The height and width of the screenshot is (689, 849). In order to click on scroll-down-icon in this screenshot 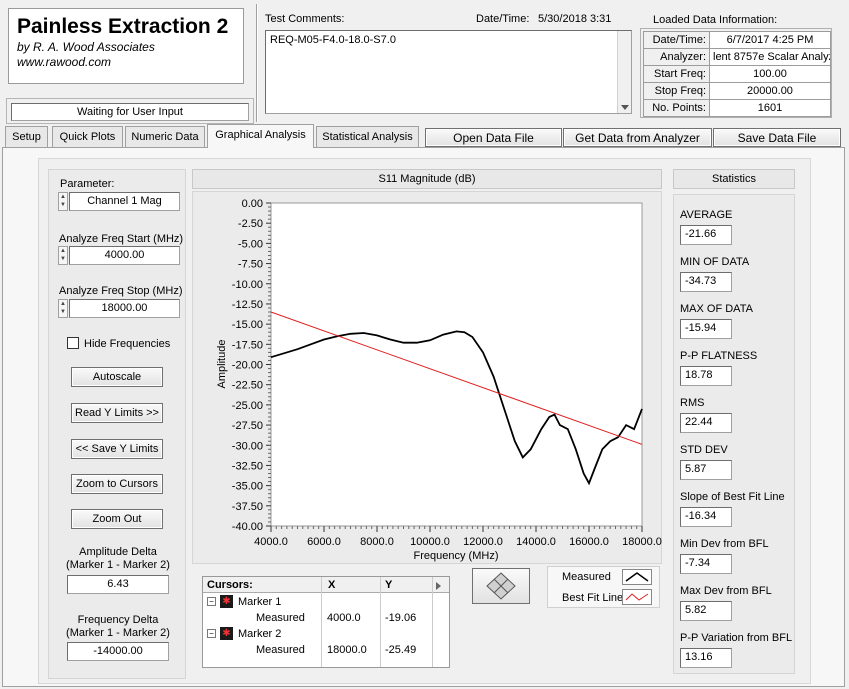, I will do `click(625, 107)`.